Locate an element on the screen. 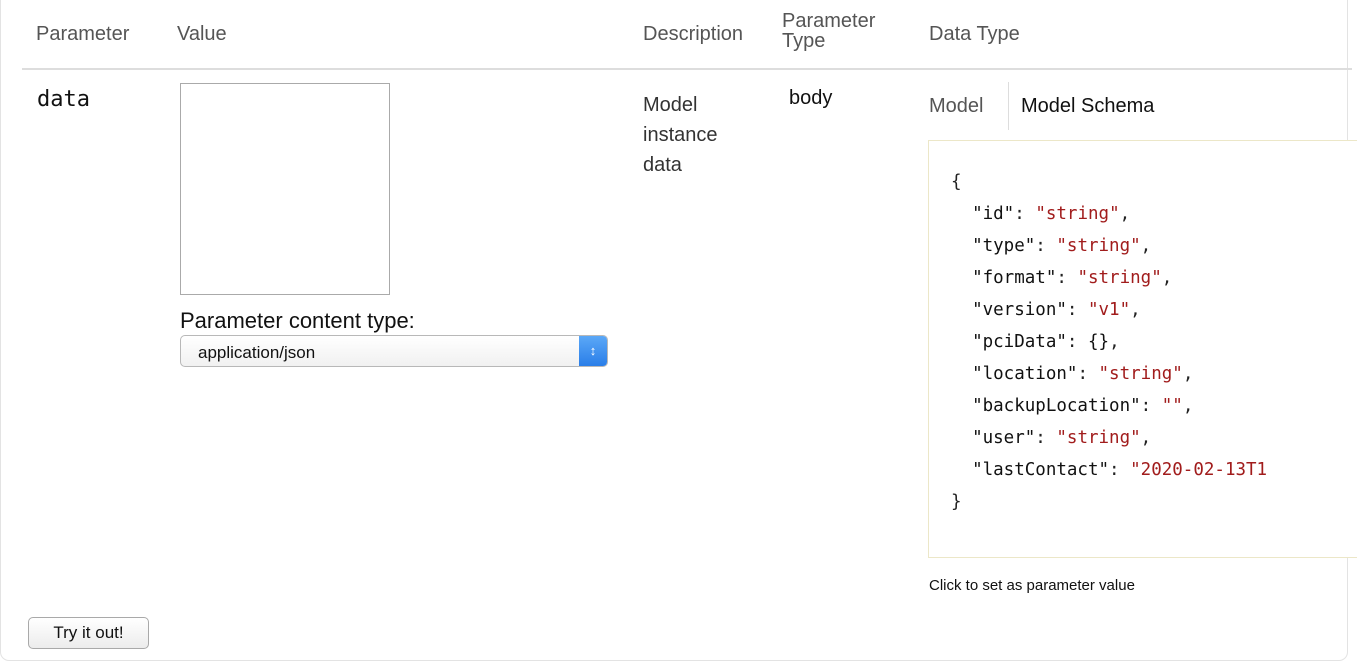  schema-key: "format" is located at coordinates (1014, 278).